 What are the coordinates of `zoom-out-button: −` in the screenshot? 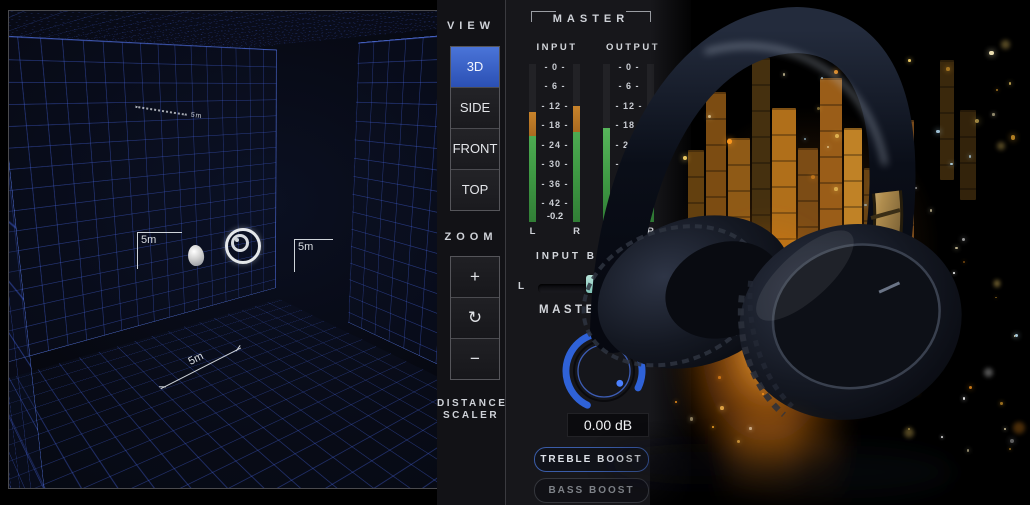 It's located at (475, 359).